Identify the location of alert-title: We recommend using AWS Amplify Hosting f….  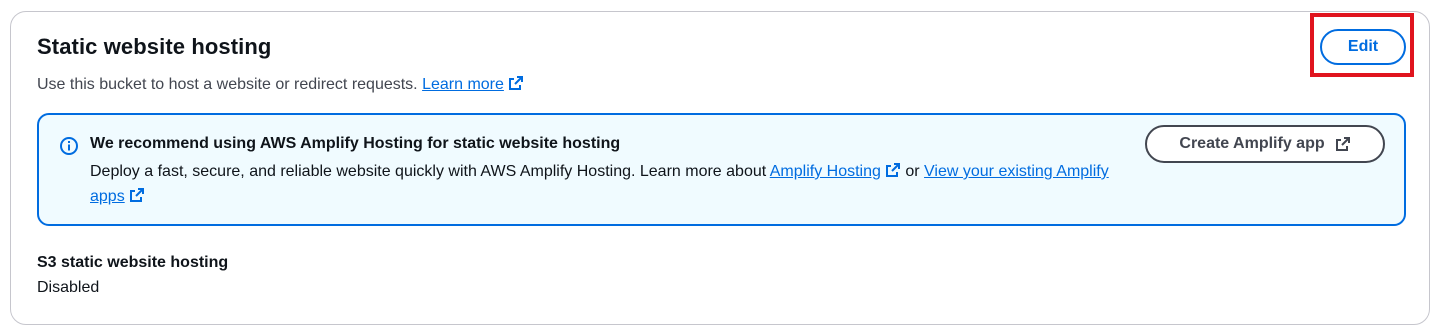
(355, 143).